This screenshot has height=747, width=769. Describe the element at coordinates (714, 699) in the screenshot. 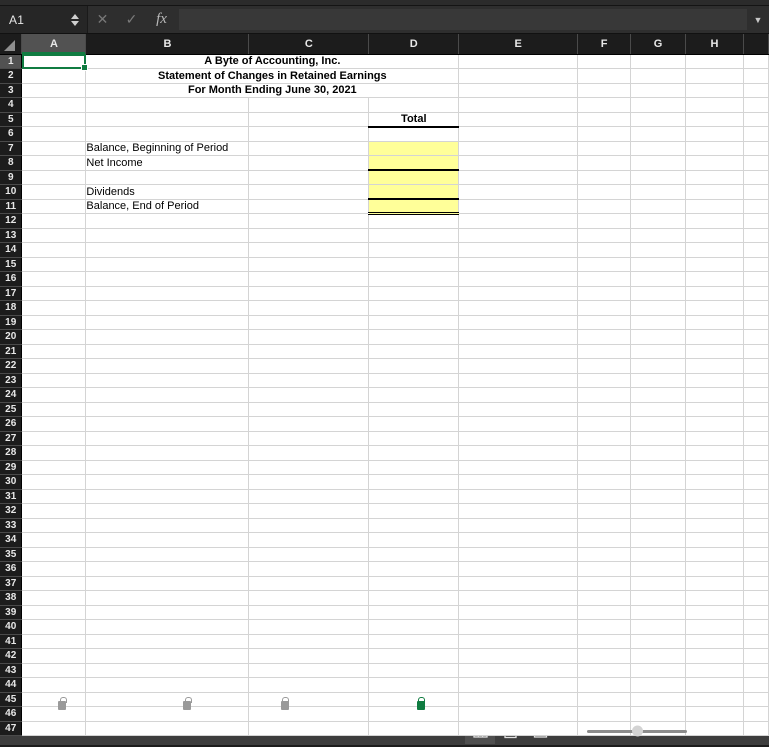

I see `cell-H45` at that location.